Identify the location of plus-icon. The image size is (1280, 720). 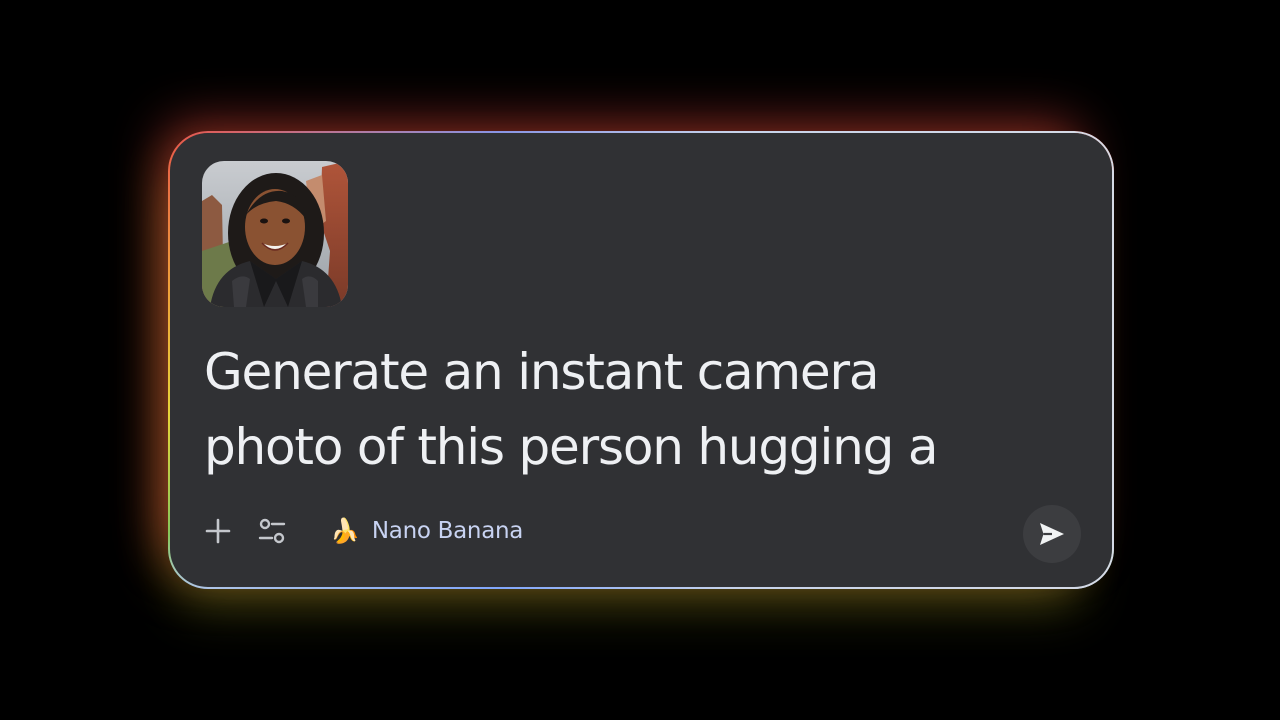
(218, 531).